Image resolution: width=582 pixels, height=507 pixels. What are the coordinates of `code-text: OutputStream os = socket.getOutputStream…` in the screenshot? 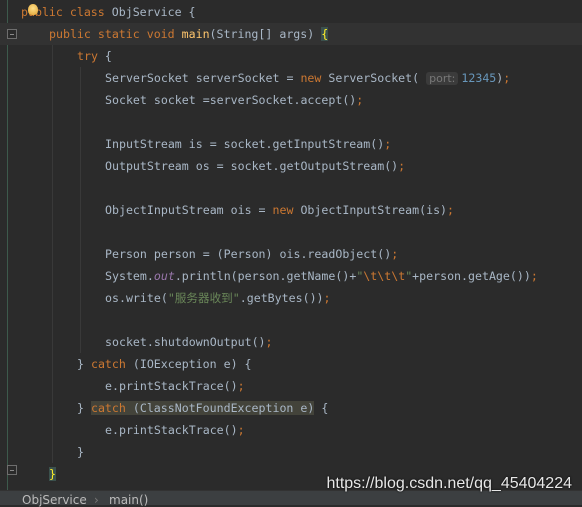 It's located at (255, 166).